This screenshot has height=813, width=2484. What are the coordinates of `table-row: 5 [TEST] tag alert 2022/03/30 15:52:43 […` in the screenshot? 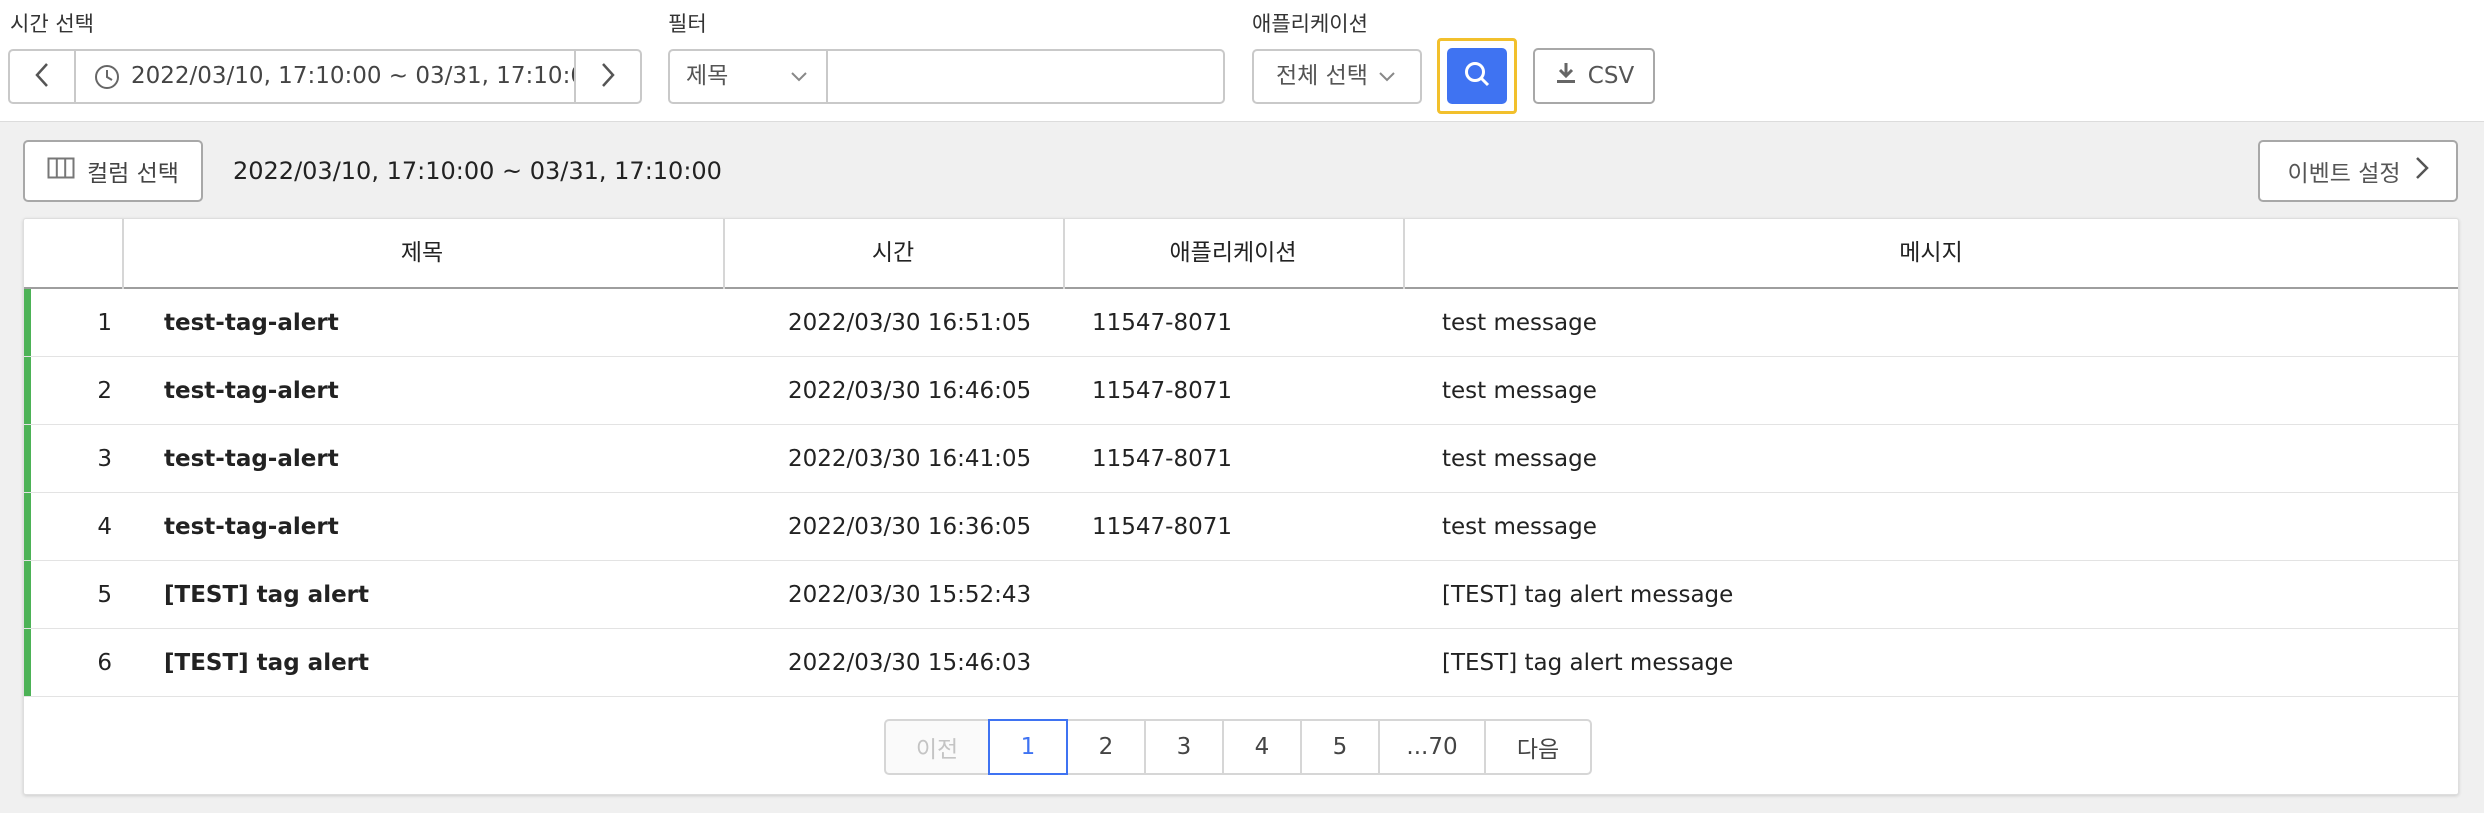 It's located at (1241, 595).